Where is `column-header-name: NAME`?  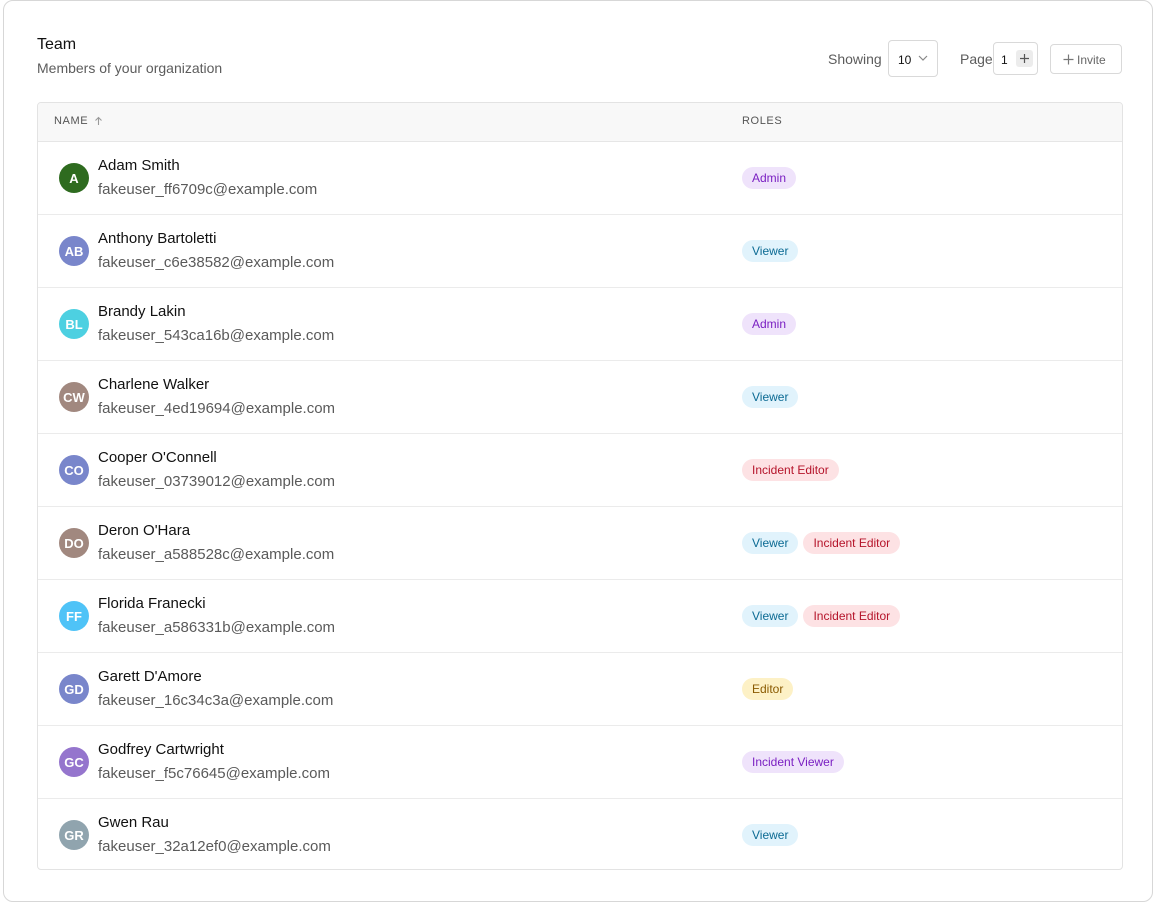
column-header-name: NAME is located at coordinates (71, 121).